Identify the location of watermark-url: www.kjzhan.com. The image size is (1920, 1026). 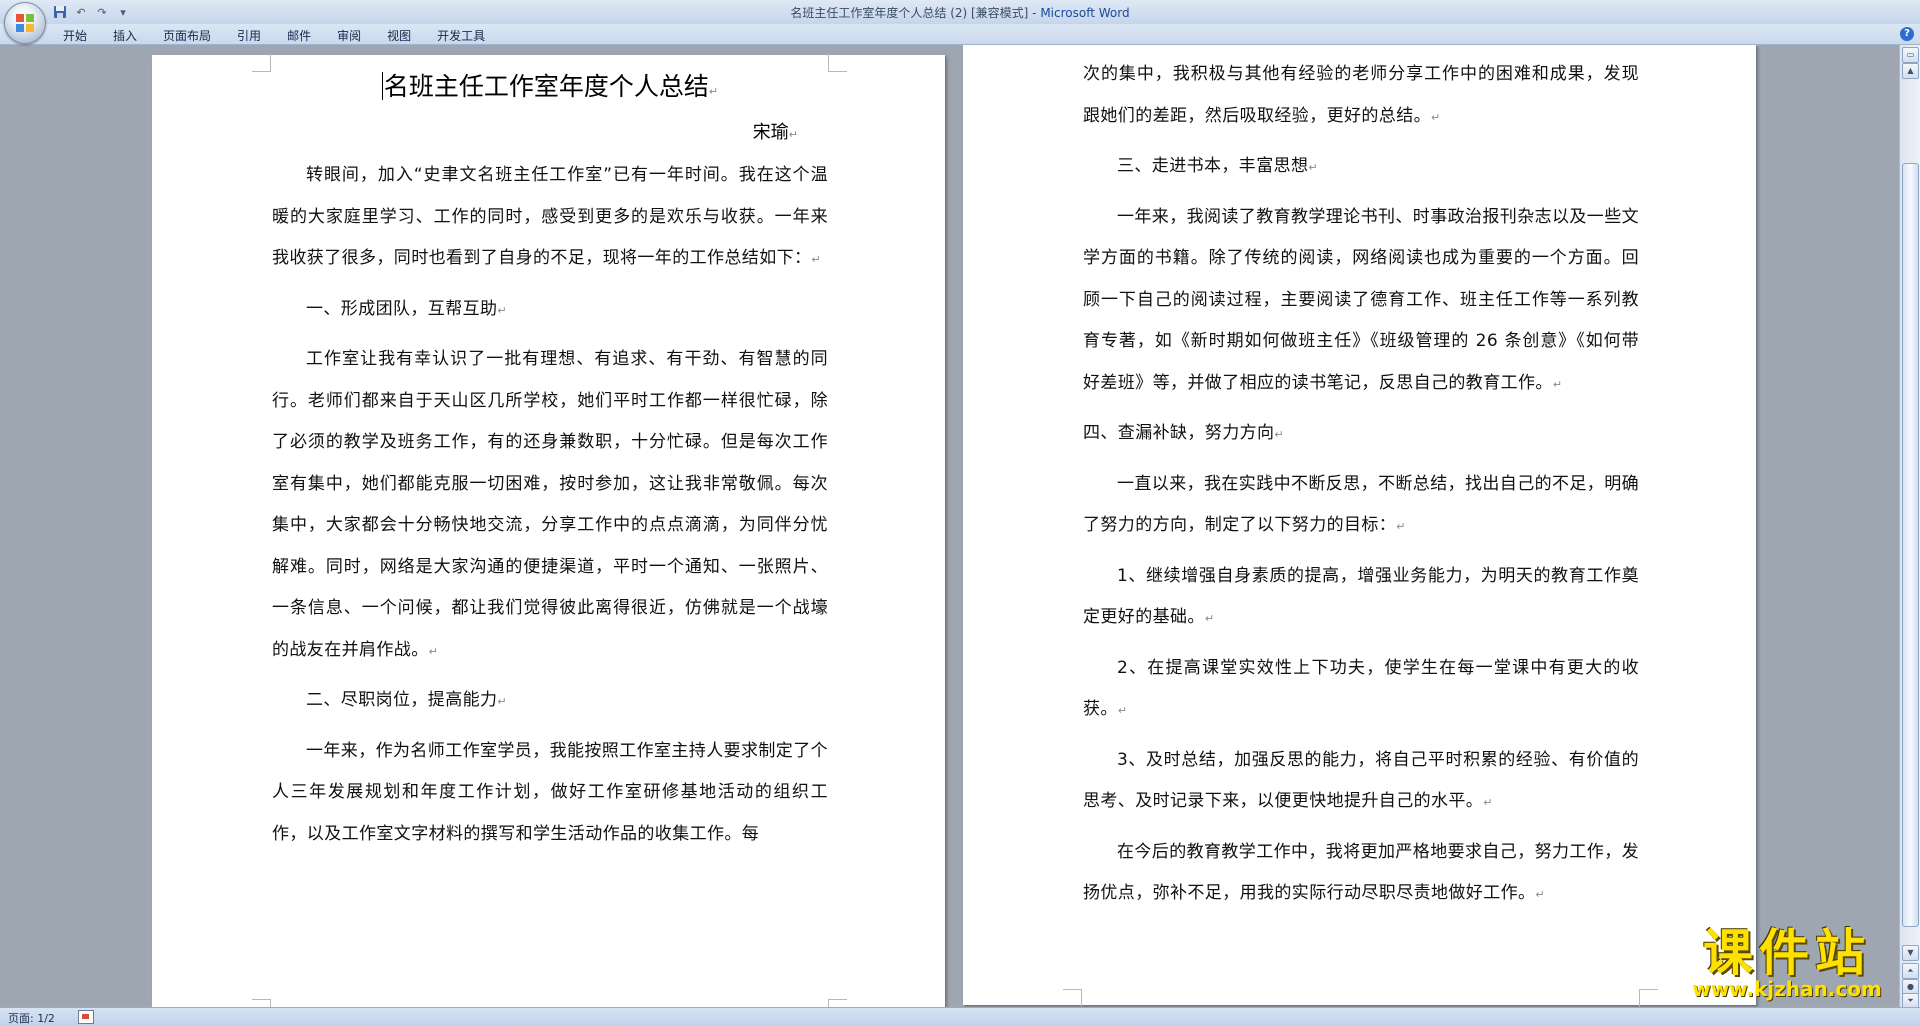
(1787, 989).